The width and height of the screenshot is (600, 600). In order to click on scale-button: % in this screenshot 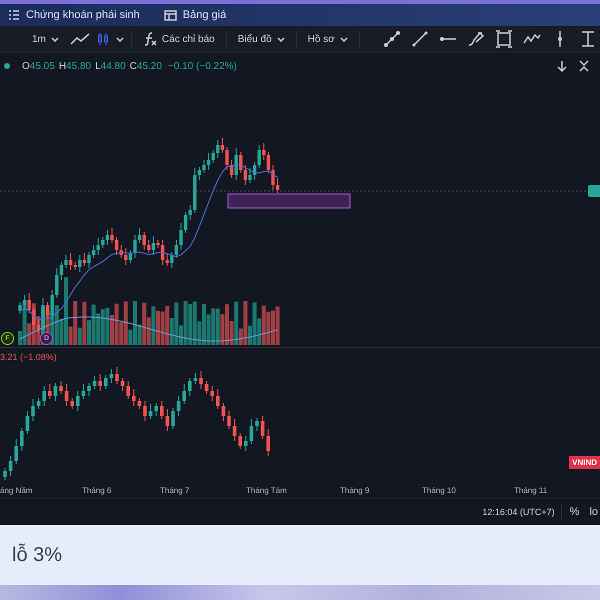, I will do `click(575, 512)`.